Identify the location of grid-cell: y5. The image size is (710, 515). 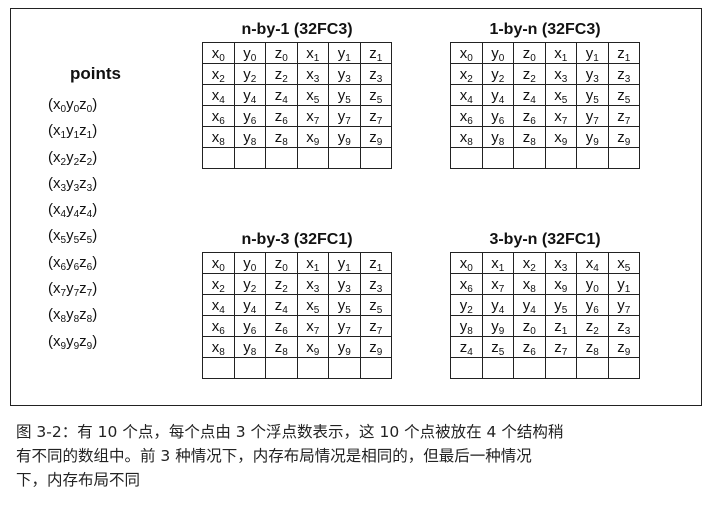
(344, 95).